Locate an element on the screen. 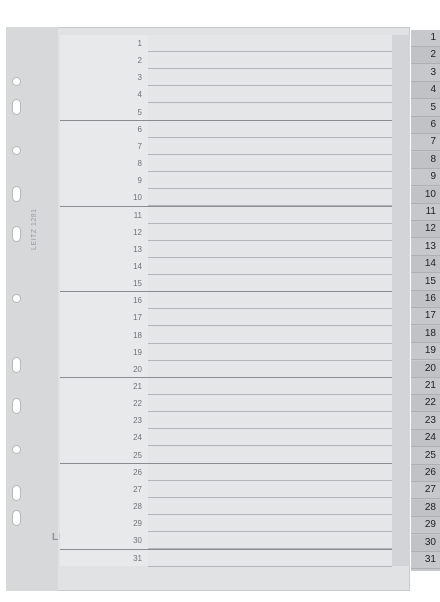 The height and width of the screenshot is (602, 440). index-row: 19 is located at coordinates (226, 352).